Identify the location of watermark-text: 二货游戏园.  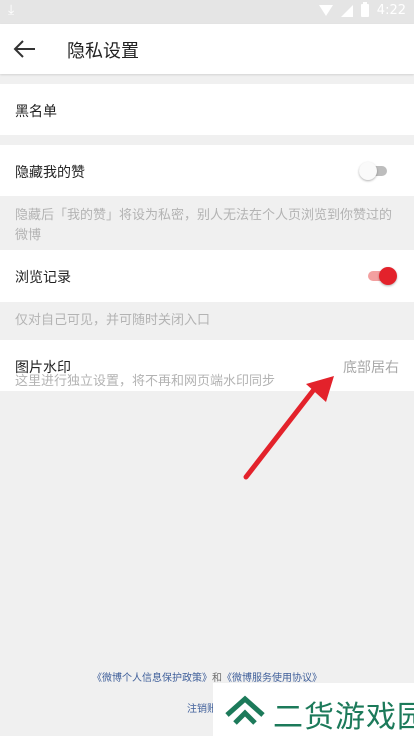
(343, 717).